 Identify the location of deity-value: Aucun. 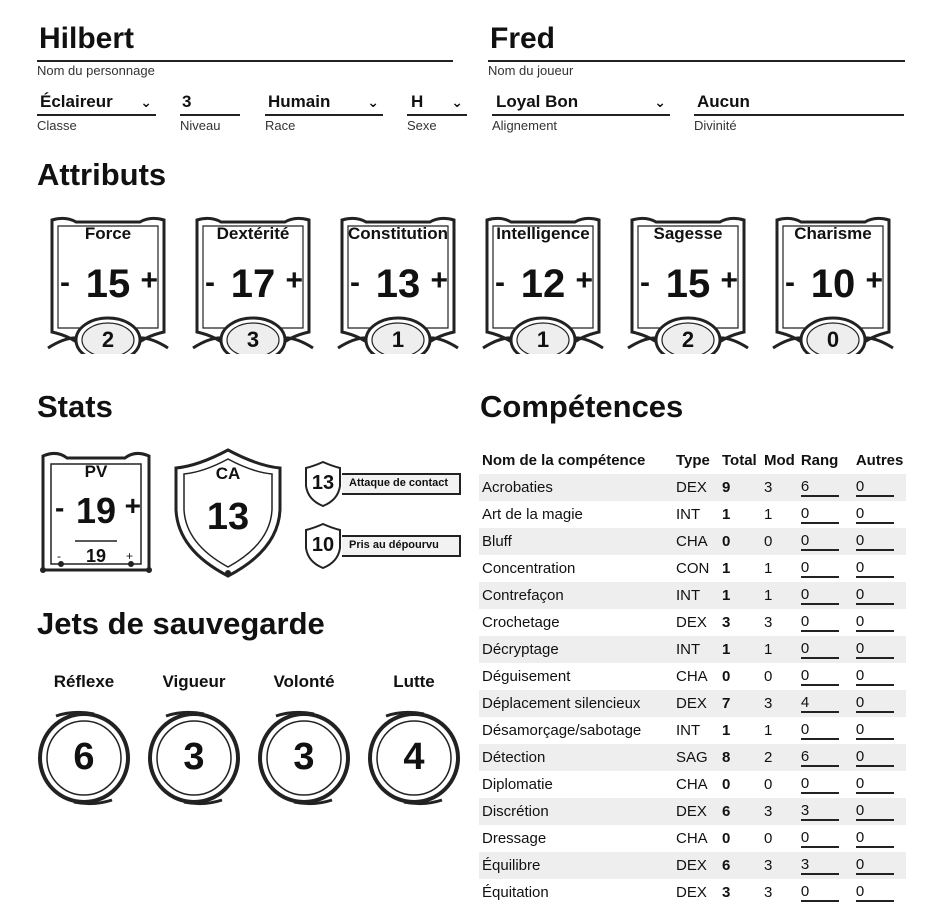
(723, 101).